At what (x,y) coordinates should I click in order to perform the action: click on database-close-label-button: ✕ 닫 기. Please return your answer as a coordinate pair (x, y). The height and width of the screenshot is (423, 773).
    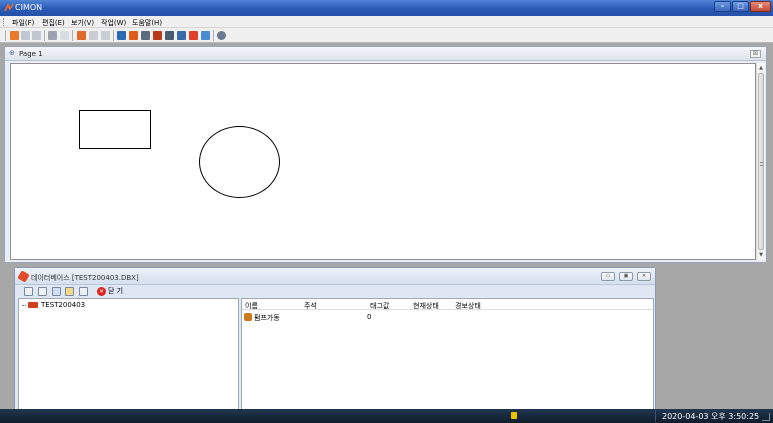
    Looking at the image, I should click on (110, 291).